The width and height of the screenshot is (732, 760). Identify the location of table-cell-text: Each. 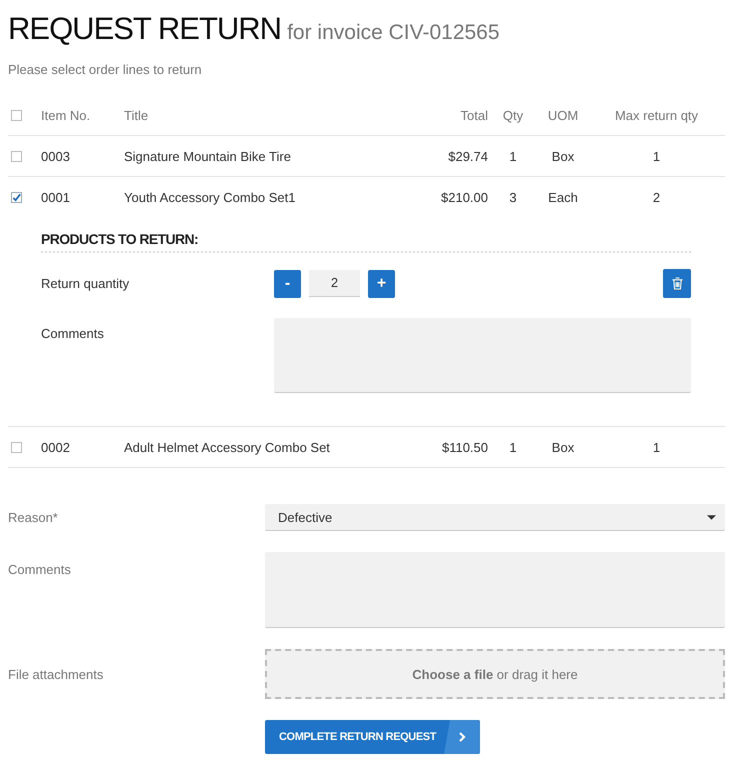
(563, 197).